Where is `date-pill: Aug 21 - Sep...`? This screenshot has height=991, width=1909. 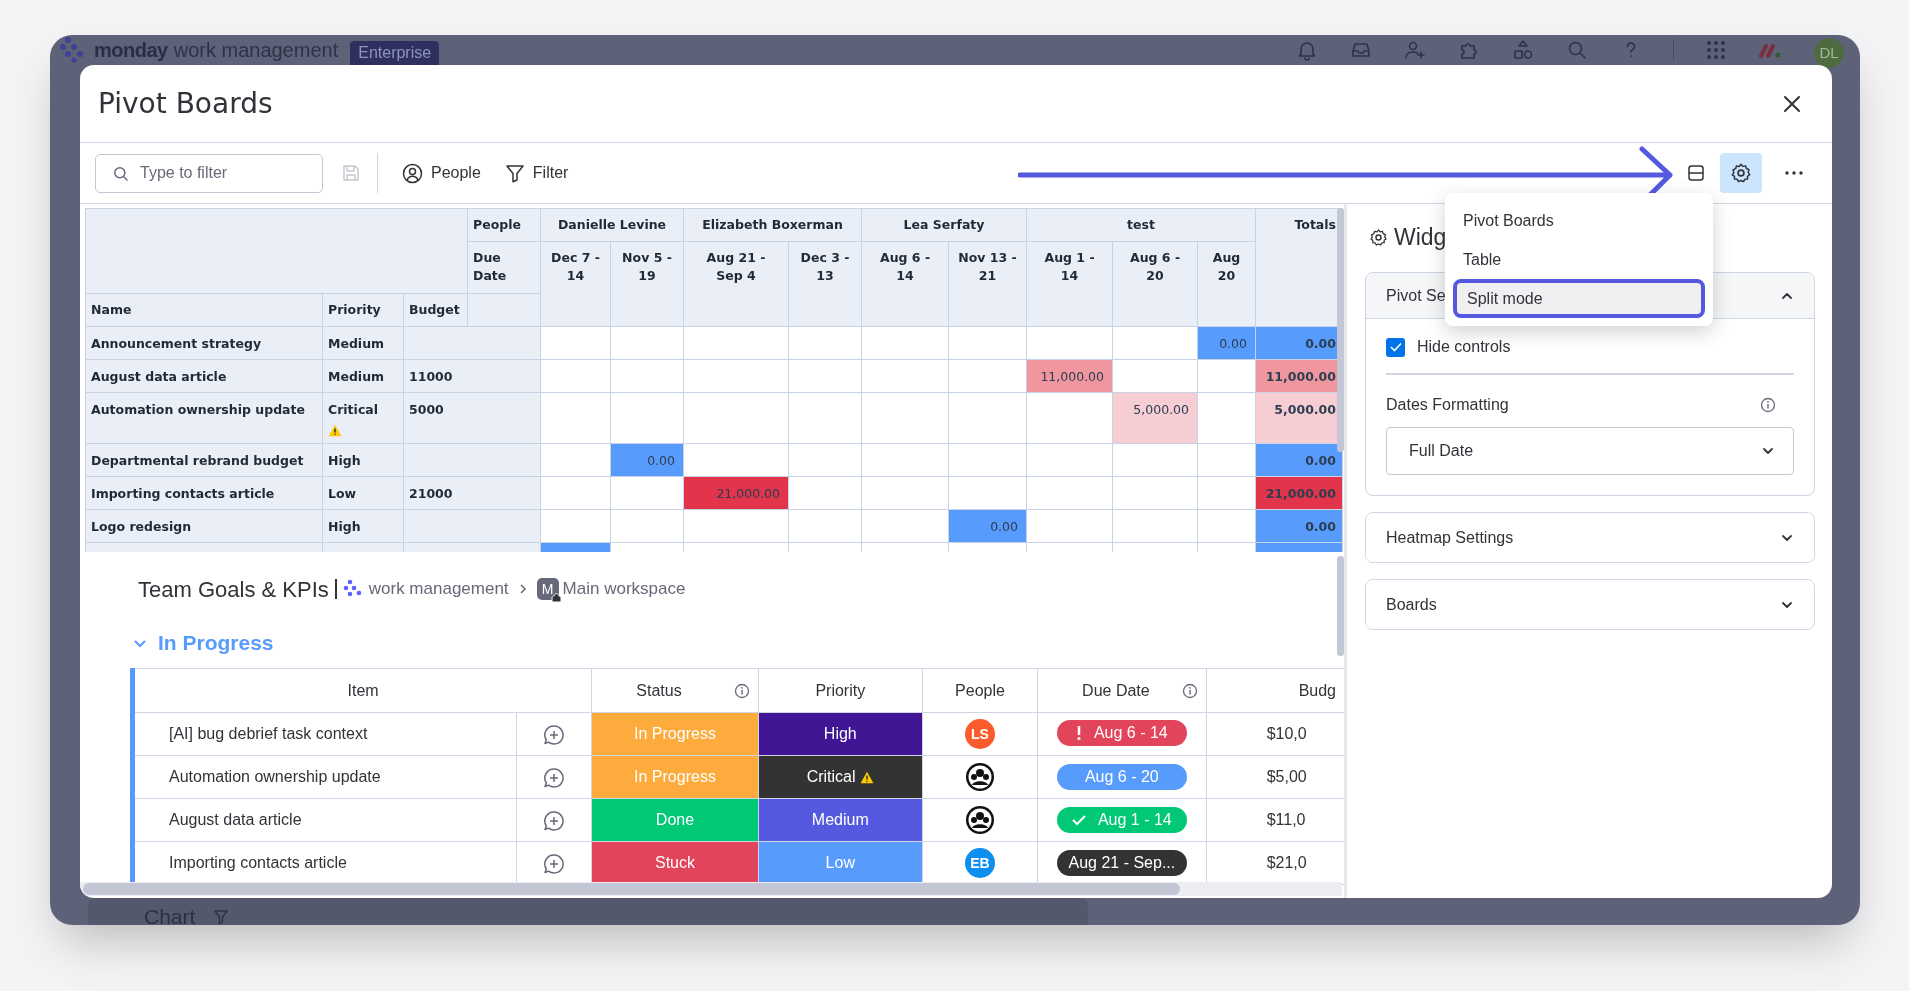
date-pill: Aug 21 - Sep... is located at coordinates (1121, 863).